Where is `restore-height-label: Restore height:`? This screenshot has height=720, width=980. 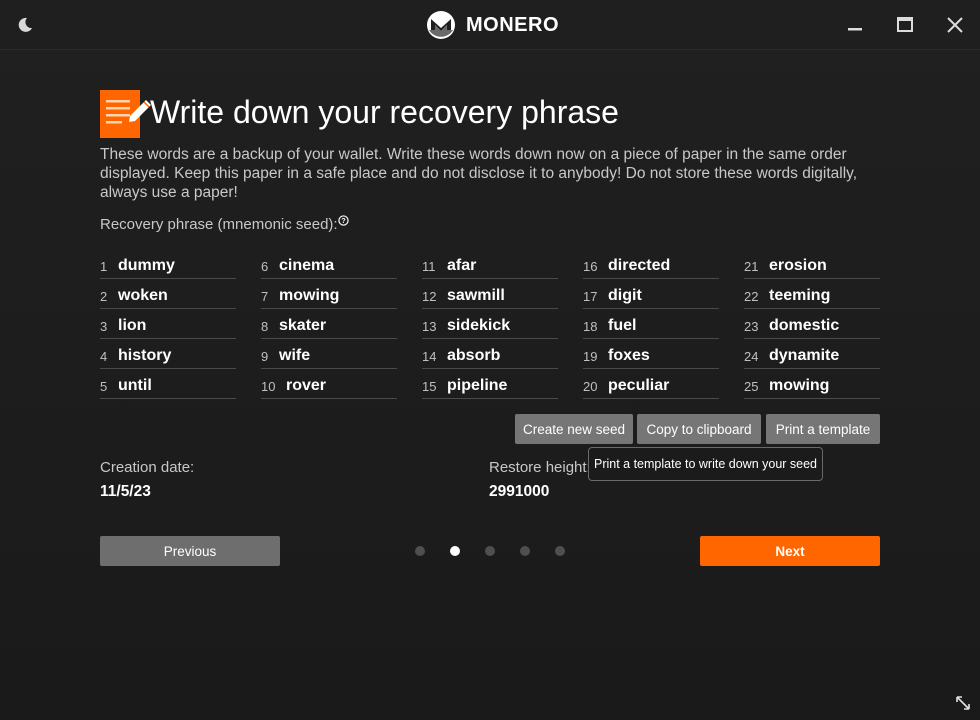 restore-height-label: Restore height: is located at coordinates (540, 467).